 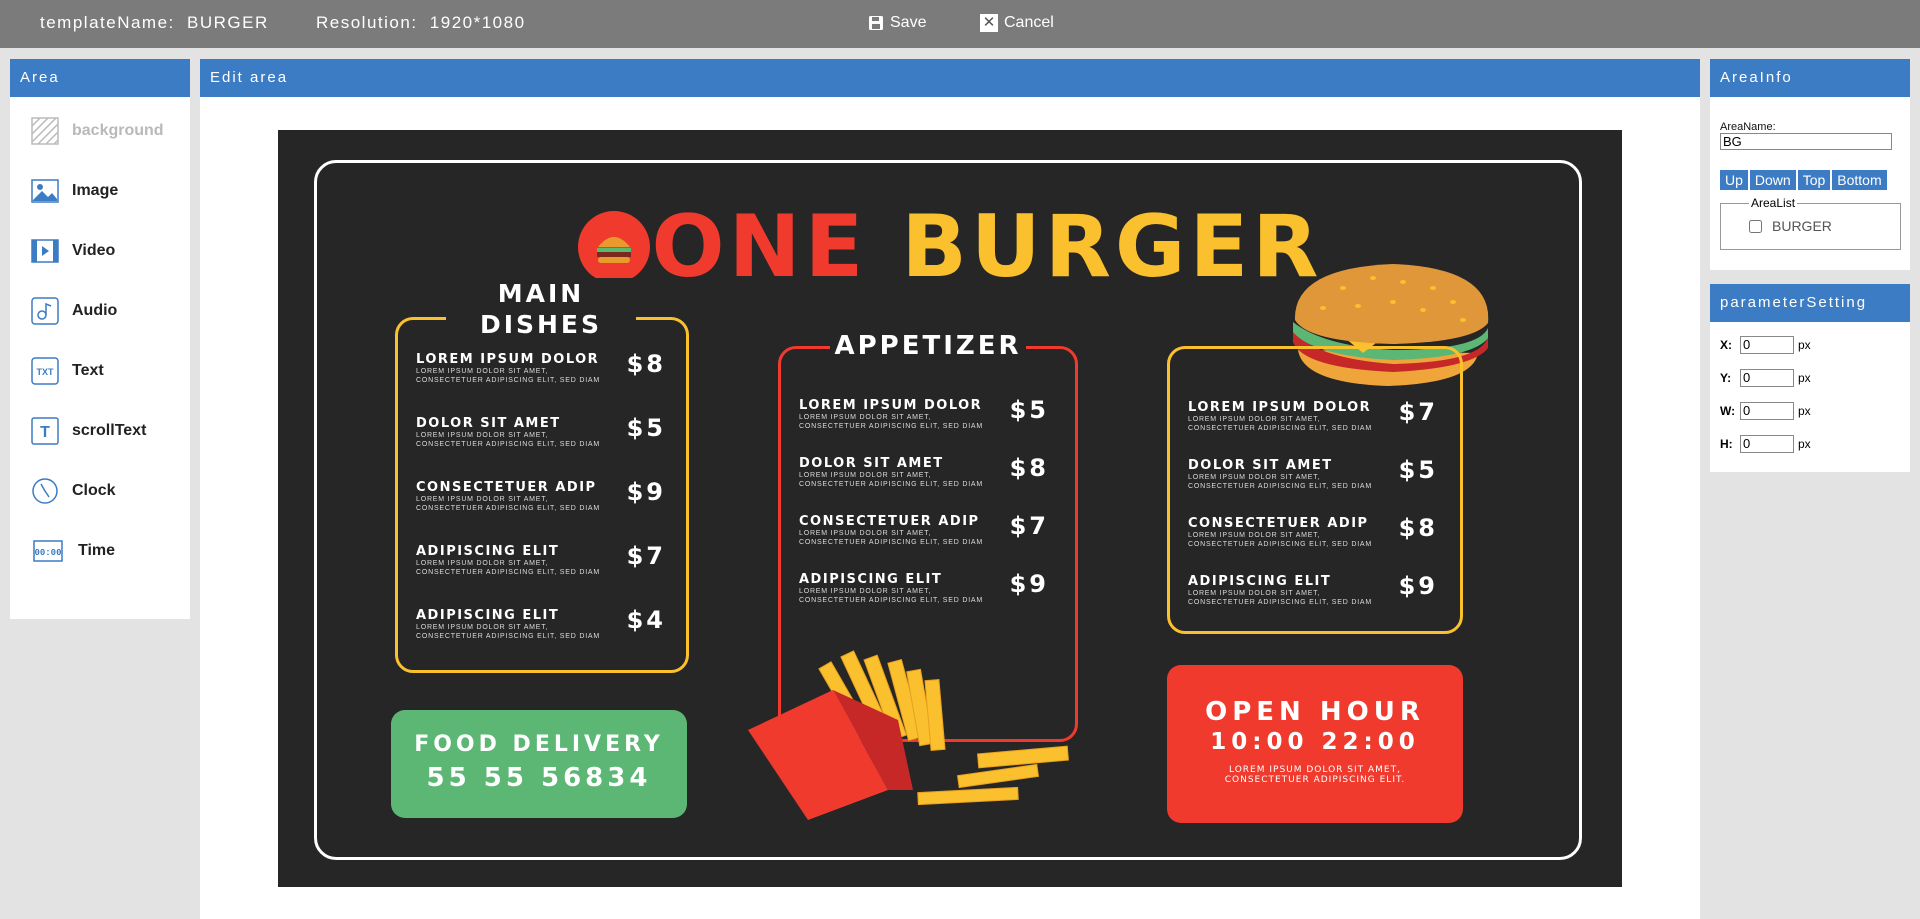 I want to click on h-label: H:, so click(x=1726, y=443).